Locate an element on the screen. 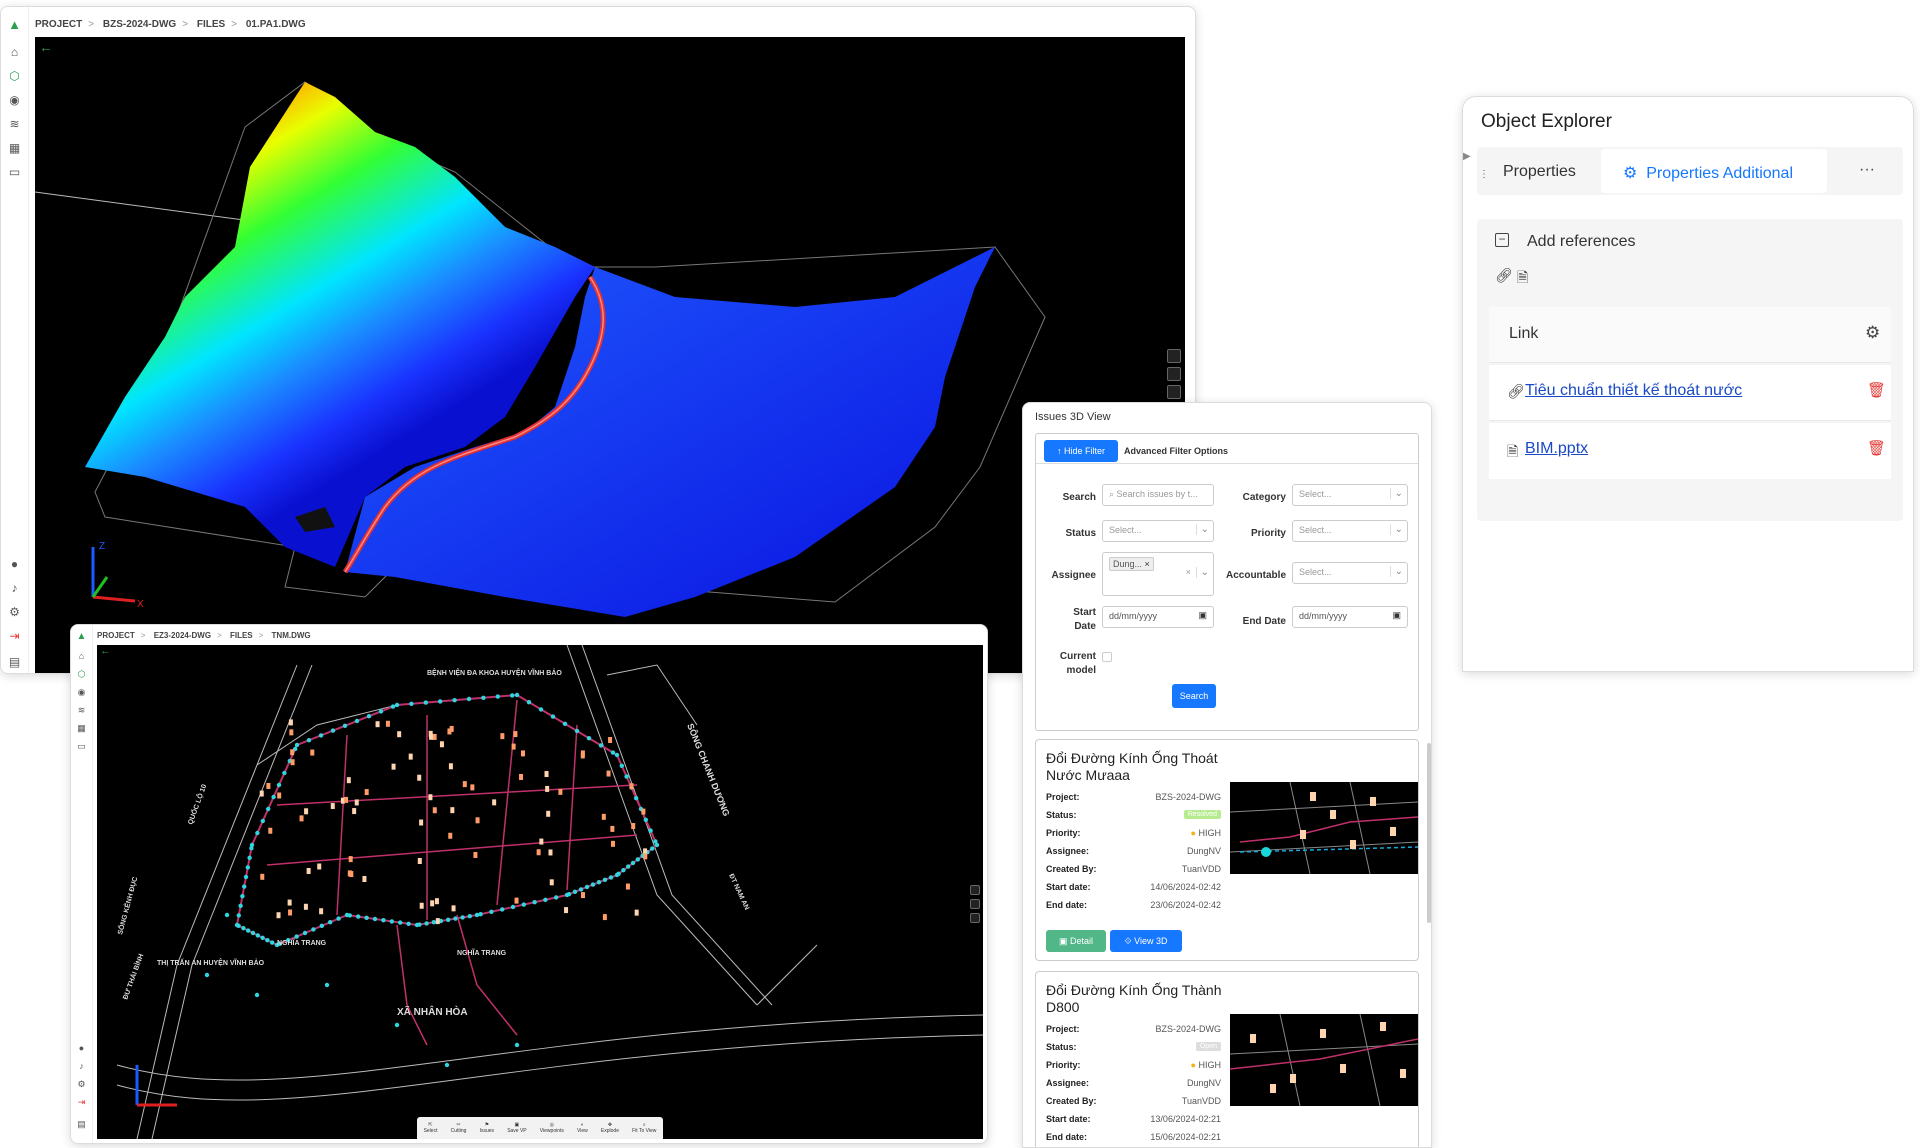  category-select: Select... ⌄ is located at coordinates (1350, 495).